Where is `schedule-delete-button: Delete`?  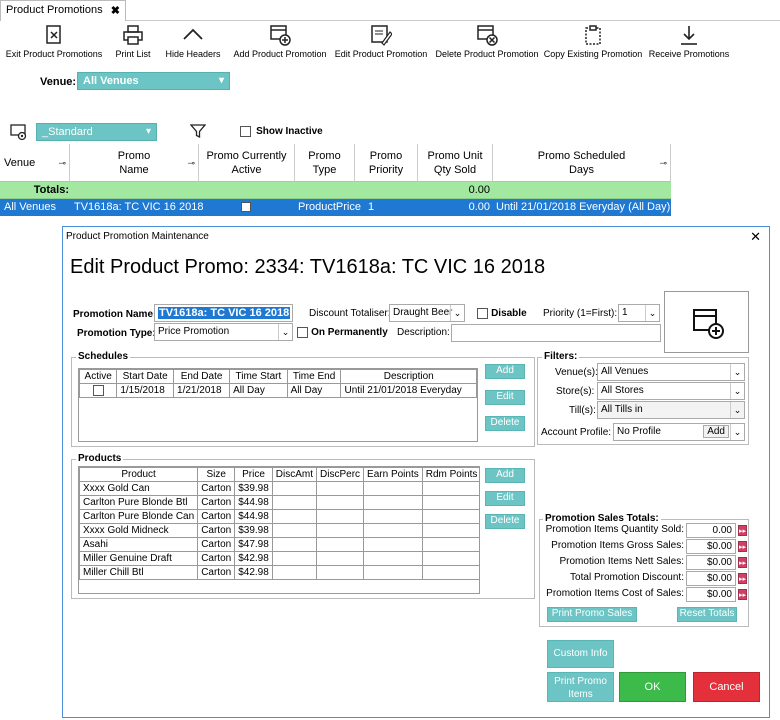 schedule-delete-button: Delete is located at coordinates (505, 423).